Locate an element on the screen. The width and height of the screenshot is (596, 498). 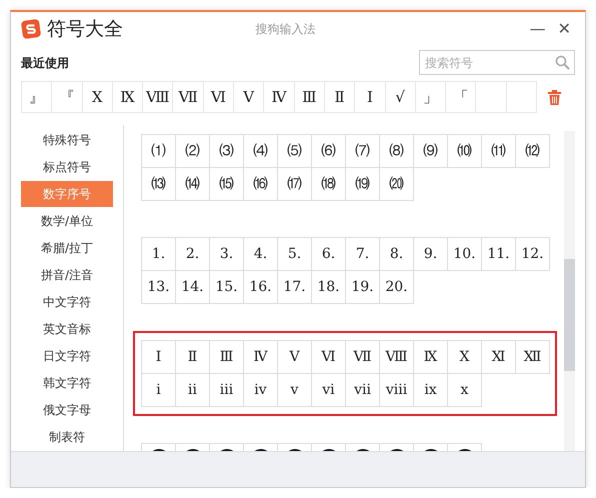
symbol-cell: Ⅹ is located at coordinates (97, 97).